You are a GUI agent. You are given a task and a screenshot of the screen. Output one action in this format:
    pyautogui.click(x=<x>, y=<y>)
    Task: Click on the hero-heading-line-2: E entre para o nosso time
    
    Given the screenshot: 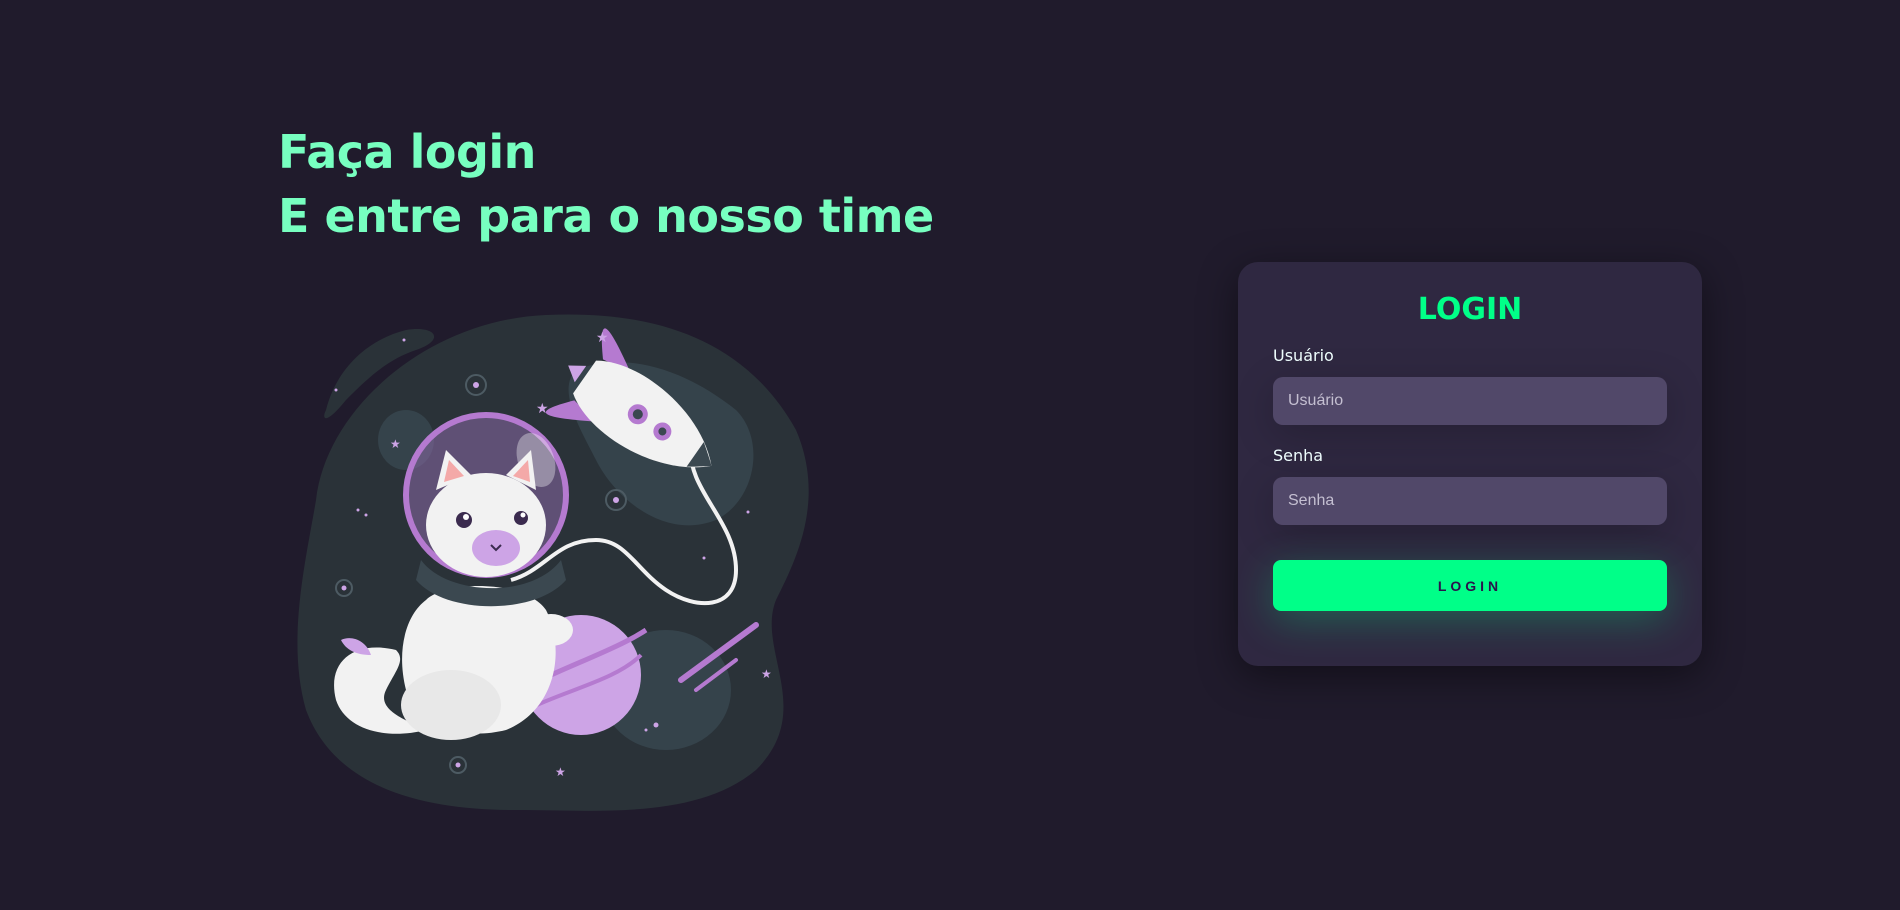 What is the action you would take?
    pyautogui.click(x=606, y=216)
    